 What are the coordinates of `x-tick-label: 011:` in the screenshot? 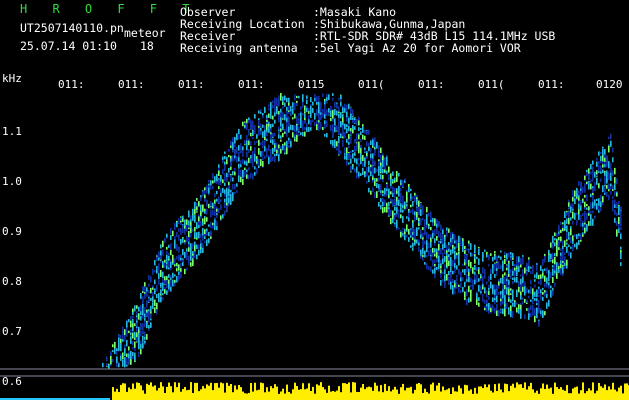 It's located at (191, 84).